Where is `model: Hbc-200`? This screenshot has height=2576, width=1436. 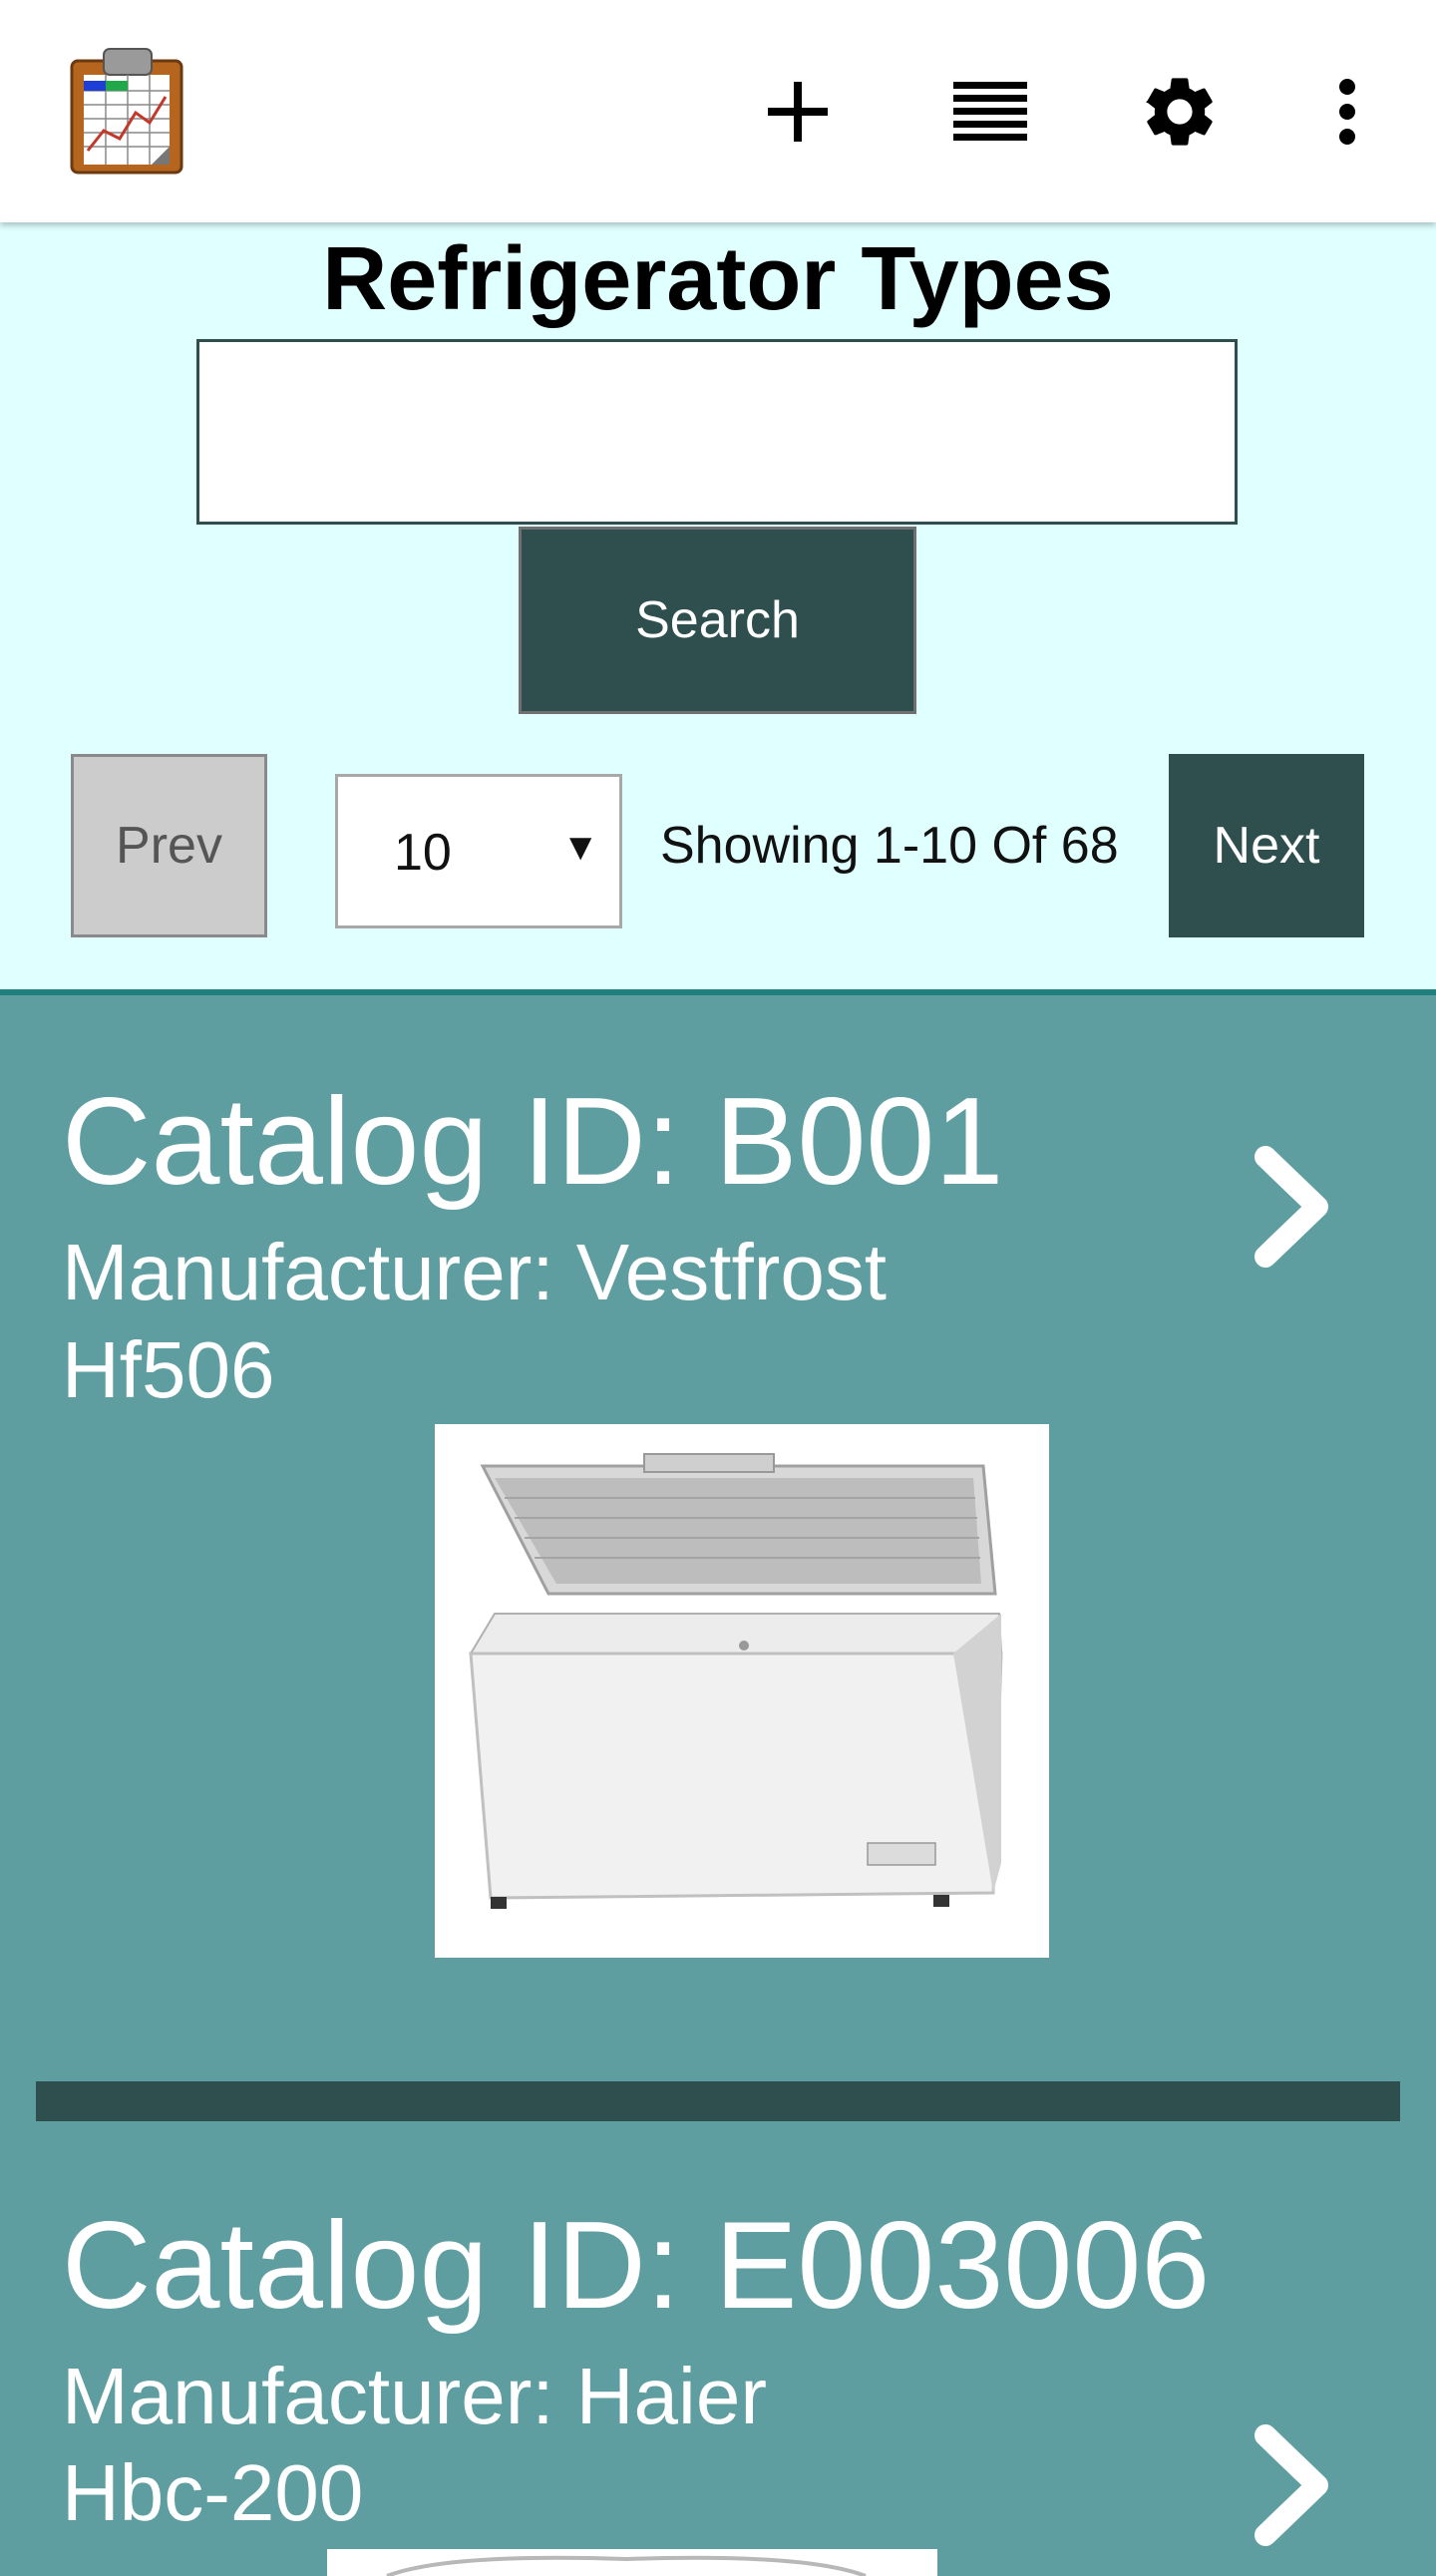 model: Hbc-200 is located at coordinates (213, 2492).